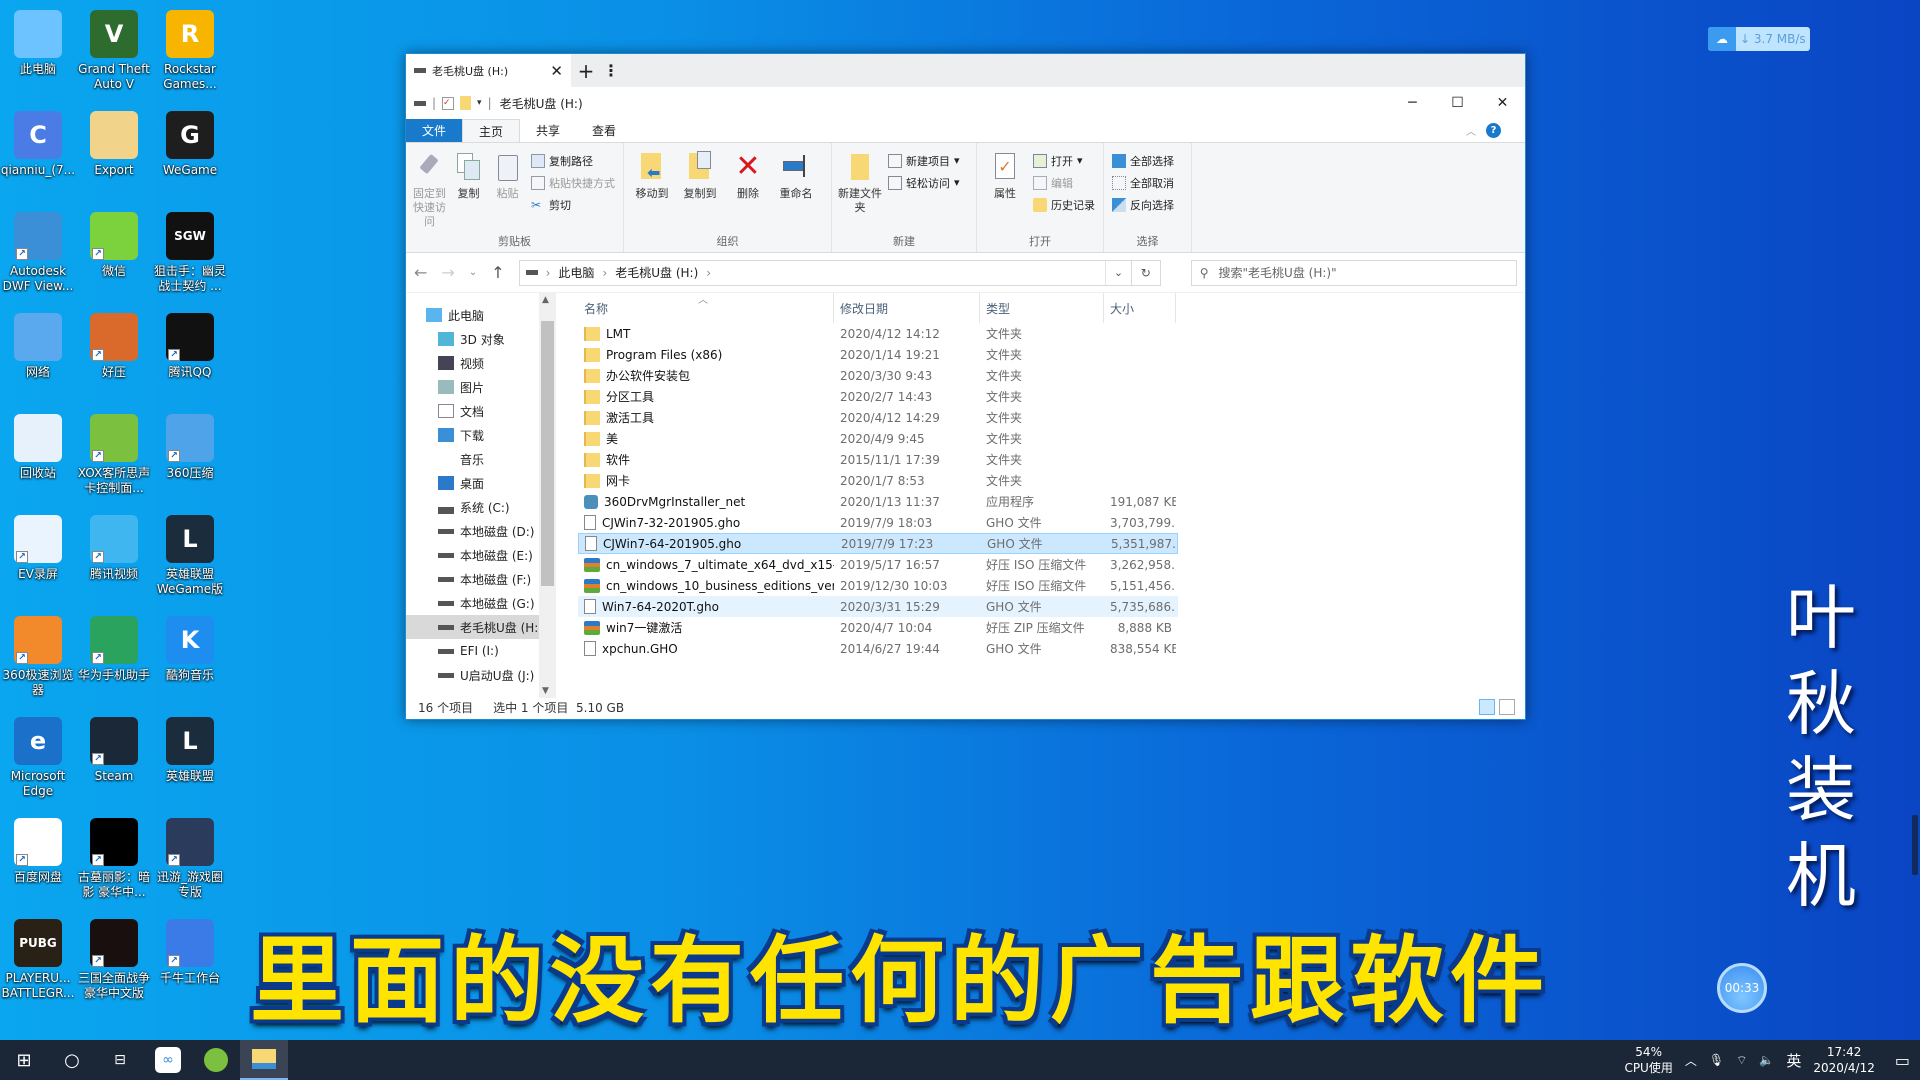 This screenshot has width=1920, height=1080. What do you see at coordinates (878, 459) in the screenshot?
I see `file-row: 软件 2015/11/1 17:39 文件夹` at bounding box center [878, 459].